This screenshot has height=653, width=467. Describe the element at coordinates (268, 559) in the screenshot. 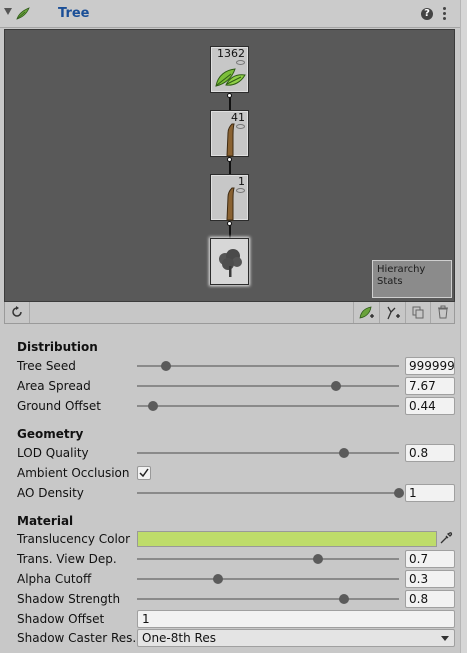

I see `trans-view-dep-slider` at that location.